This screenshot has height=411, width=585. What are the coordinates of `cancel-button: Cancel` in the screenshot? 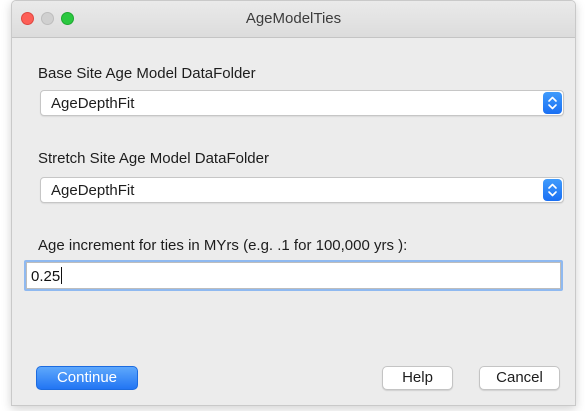 It's located at (519, 378).